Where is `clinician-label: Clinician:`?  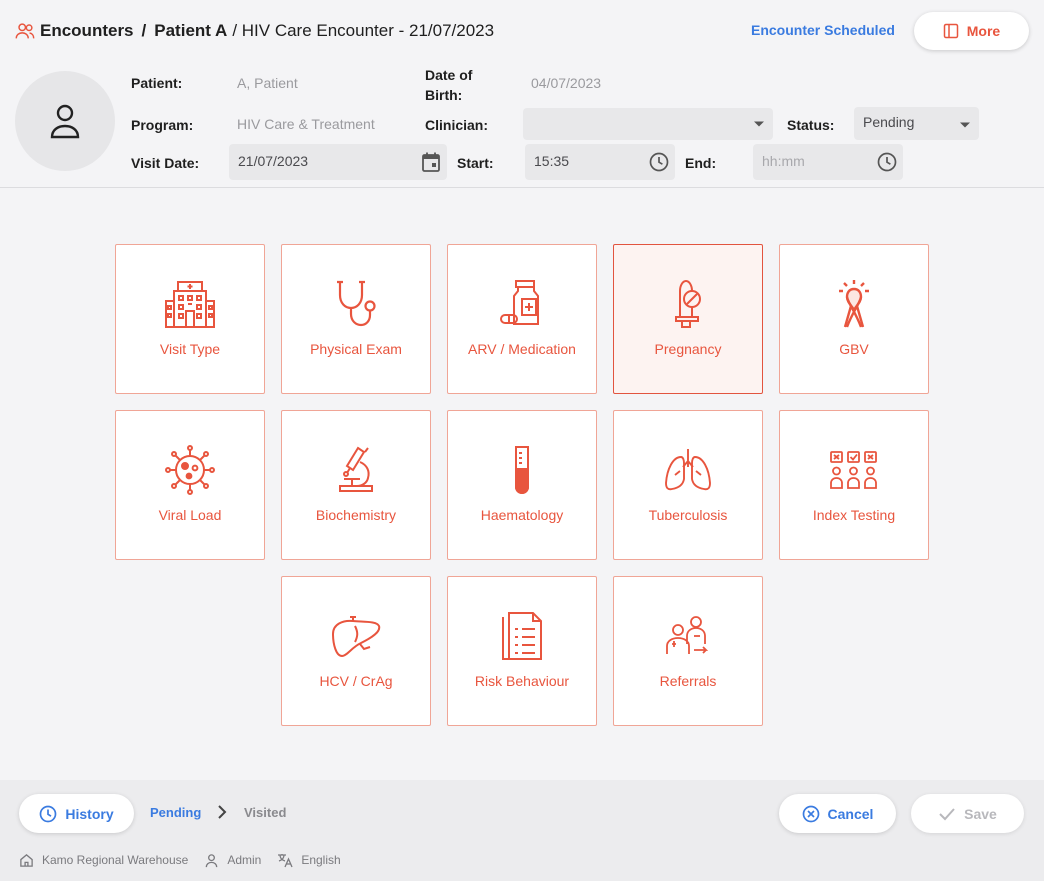 clinician-label: Clinician: is located at coordinates (457, 125).